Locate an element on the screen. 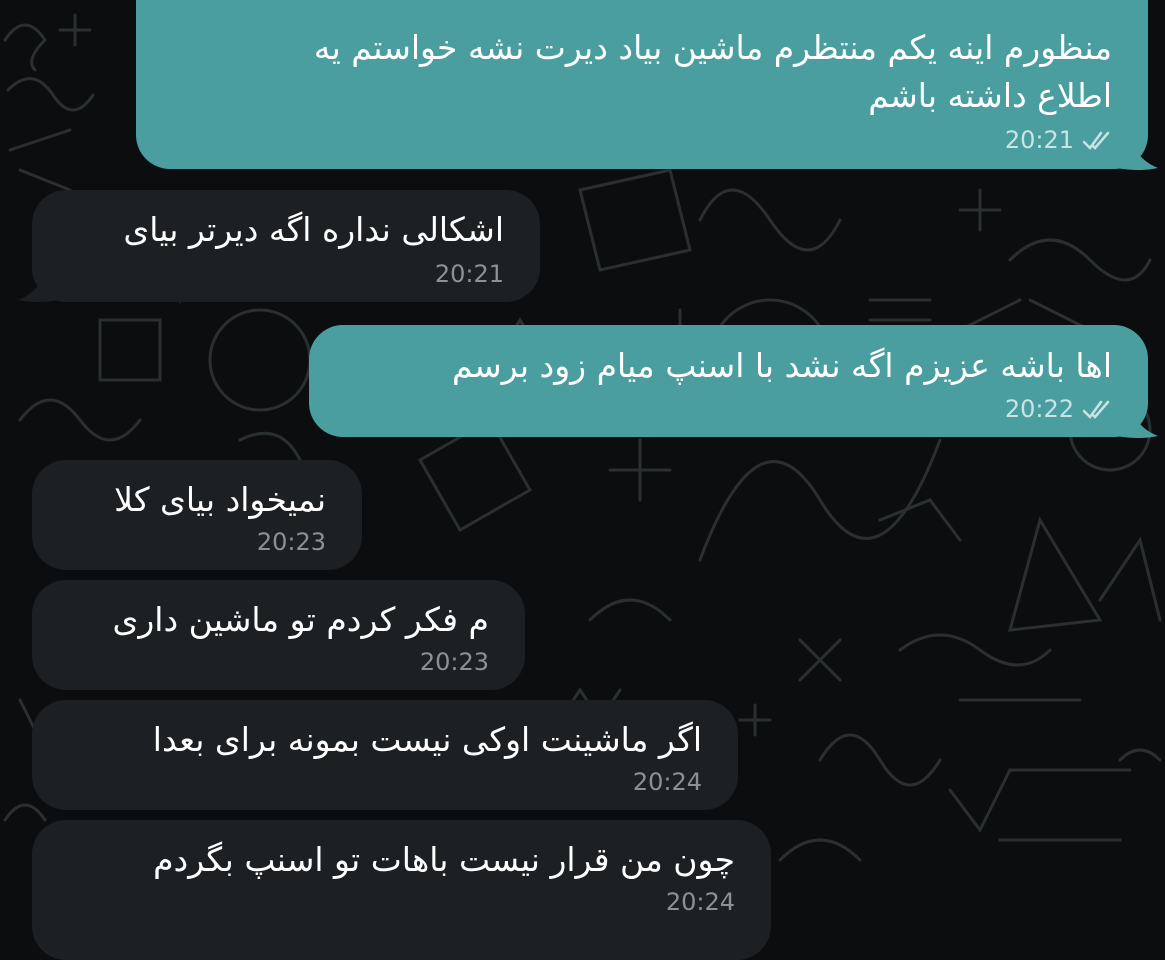  message-text: اطلاع داشته باشم is located at coordinates (990, 95).